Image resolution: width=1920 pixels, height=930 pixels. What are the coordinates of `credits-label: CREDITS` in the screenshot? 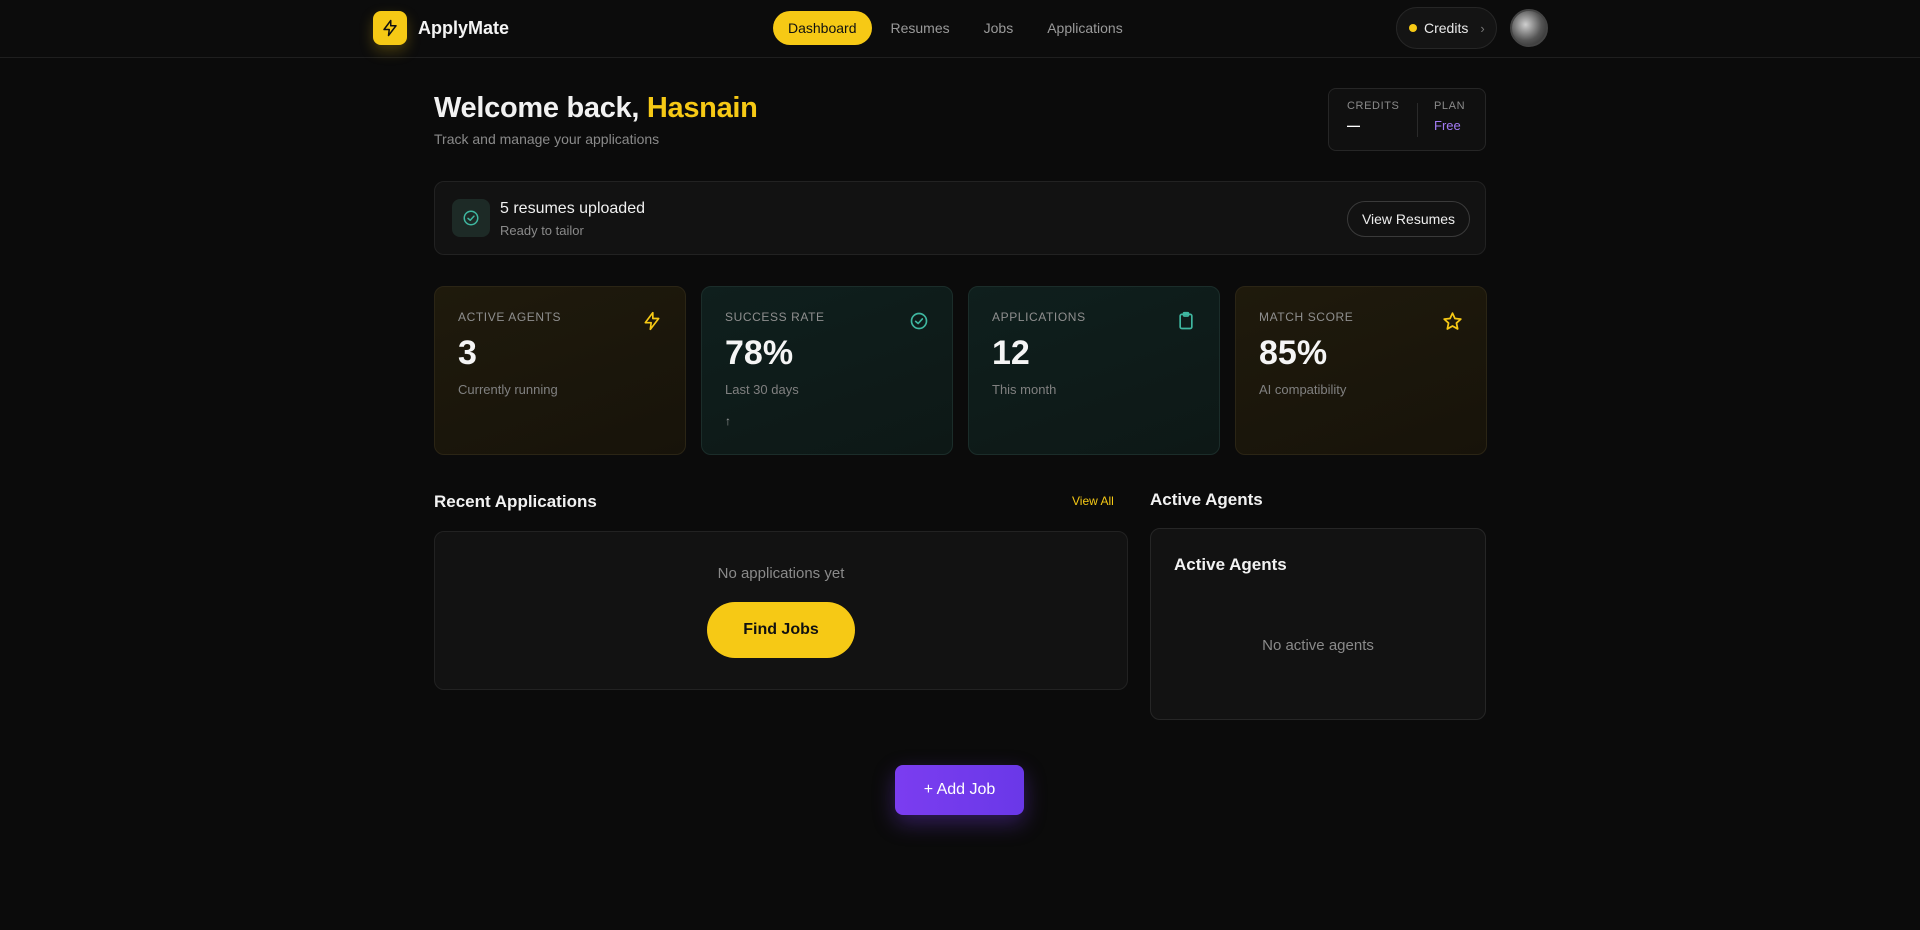 It's located at (1373, 106).